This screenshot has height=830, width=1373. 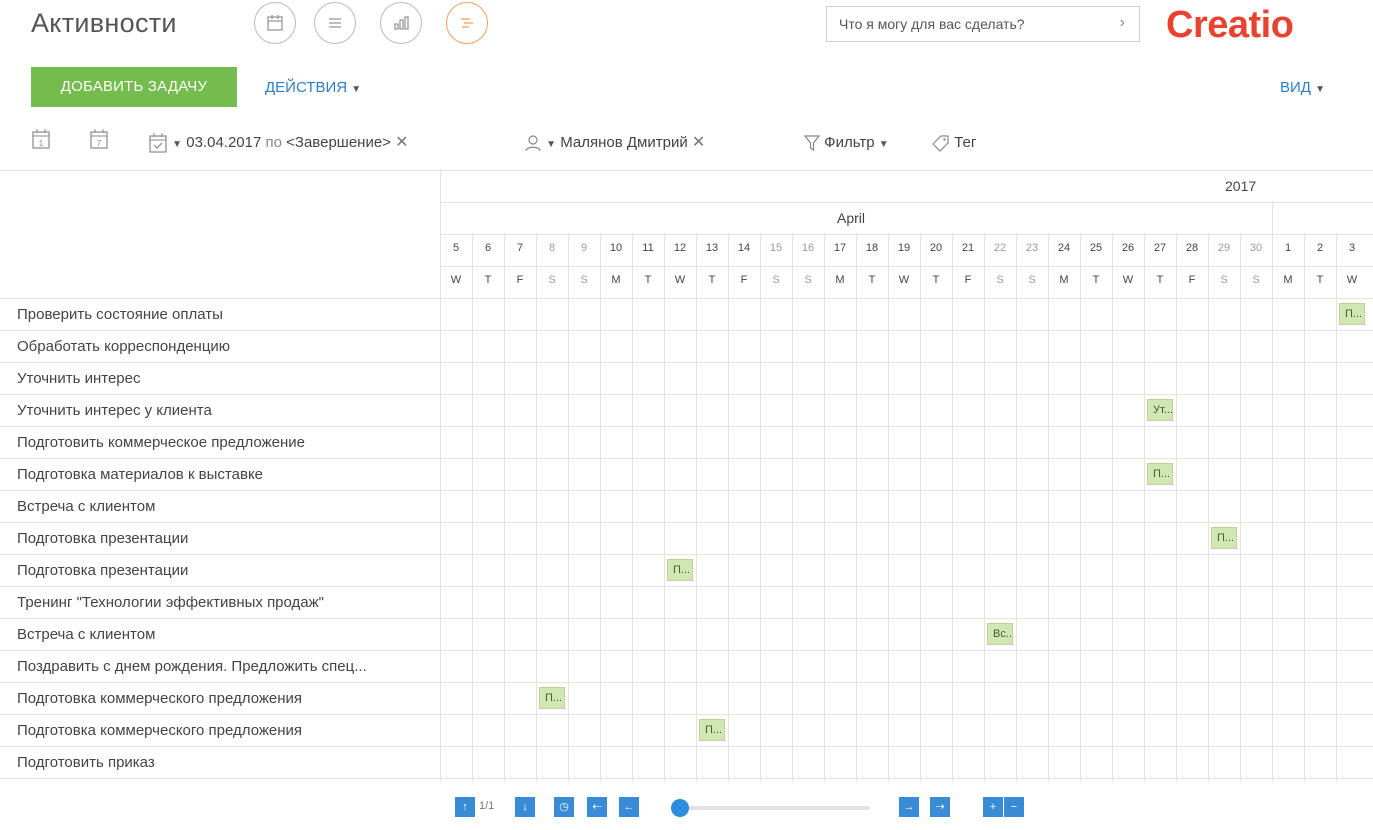 What do you see at coordinates (227, 602) in the screenshot?
I see `task-name: Тренинг "Технологии эффективных продаж"` at bounding box center [227, 602].